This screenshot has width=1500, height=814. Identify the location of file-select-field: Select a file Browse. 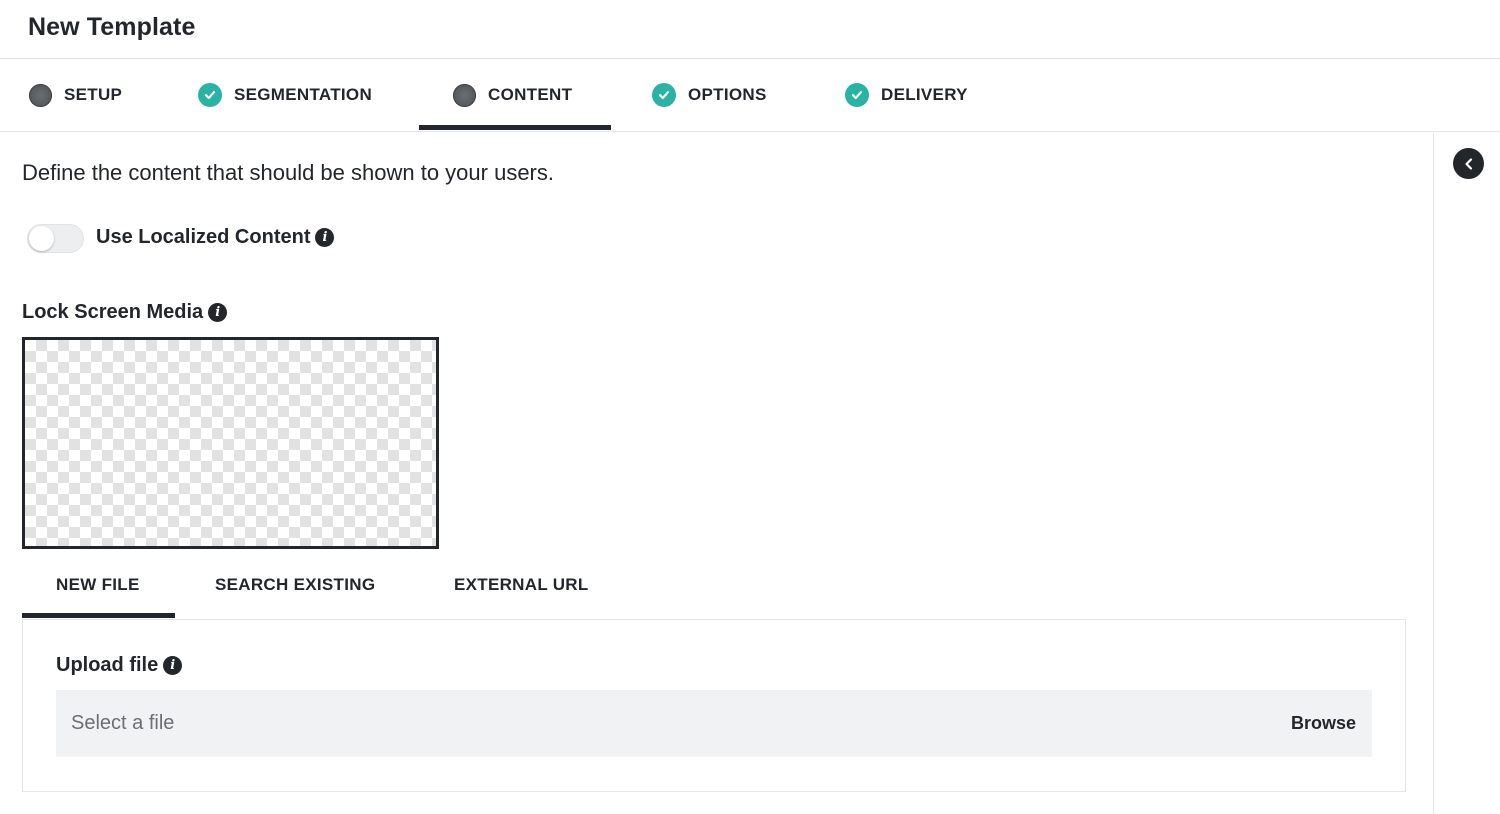
(714, 723).